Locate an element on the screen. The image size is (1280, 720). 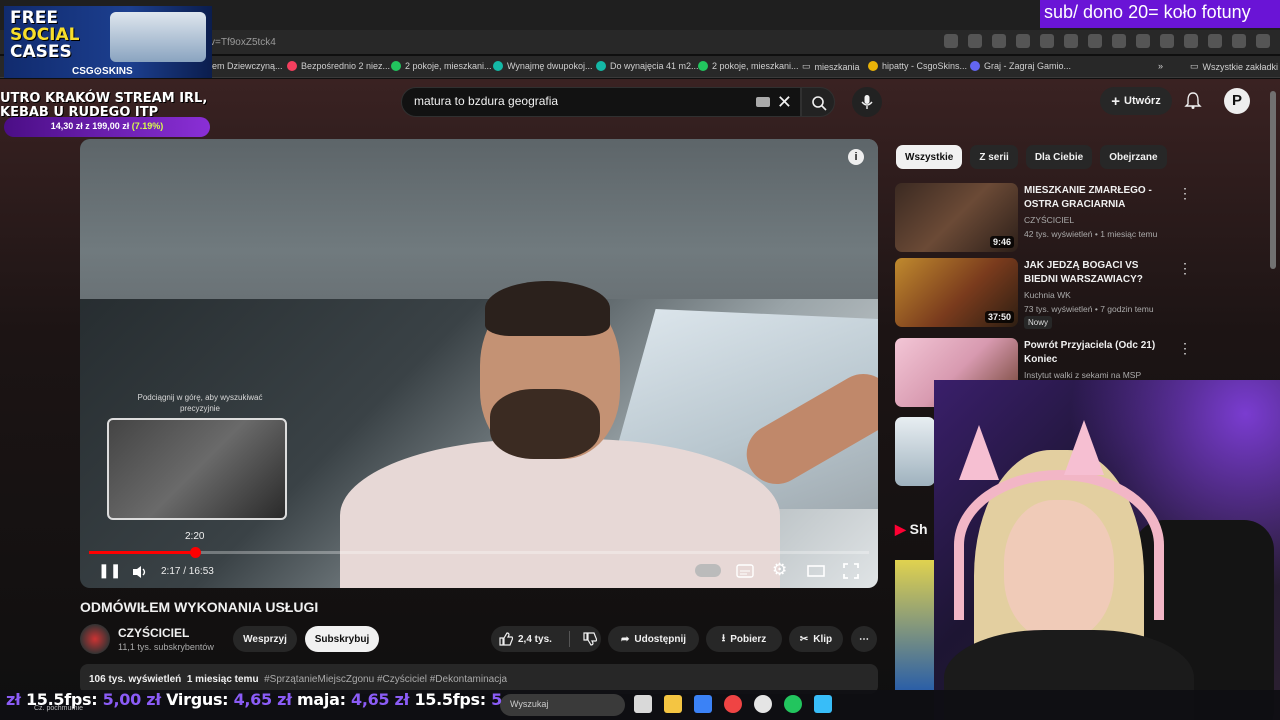
video-title: JAK JEDZĄ BOGACI VS BIEDNI WARSZAWIACY? is located at coordinates (1099, 273).